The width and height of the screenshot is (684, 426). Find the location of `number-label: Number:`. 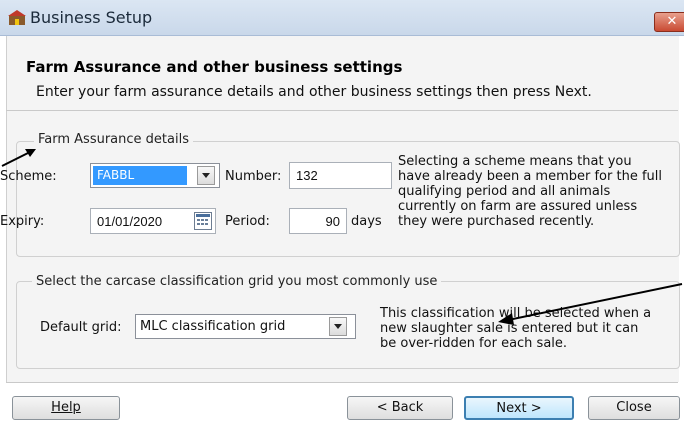

number-label: Number: is located at coordinates (253, 176).